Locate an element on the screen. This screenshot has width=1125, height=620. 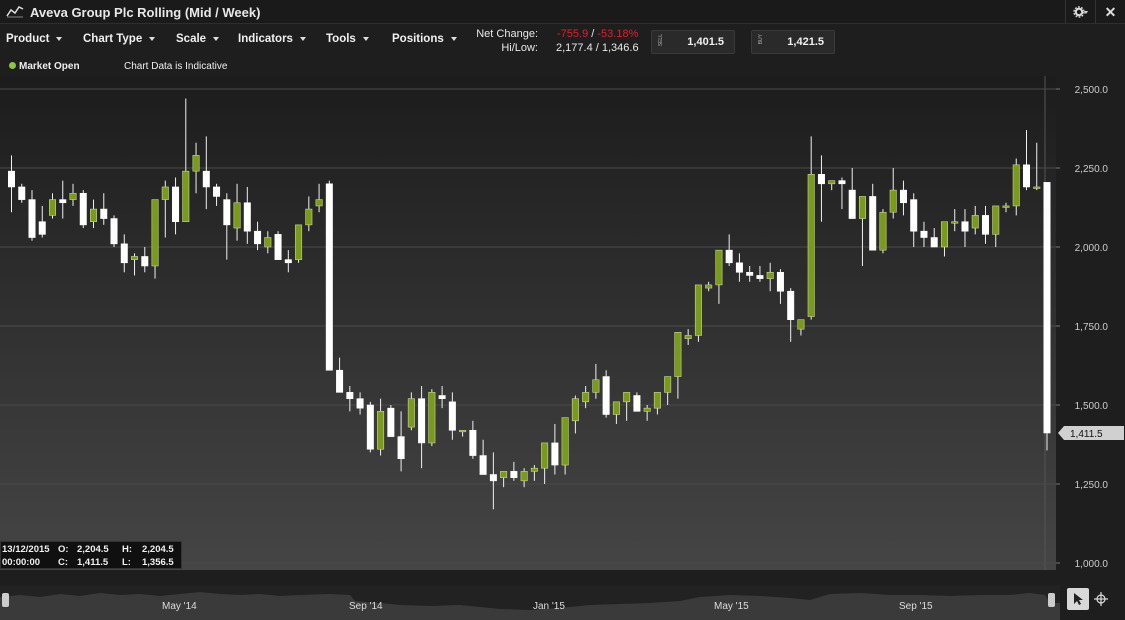
menu-label: Indicators is located at coordinates (265, 39).